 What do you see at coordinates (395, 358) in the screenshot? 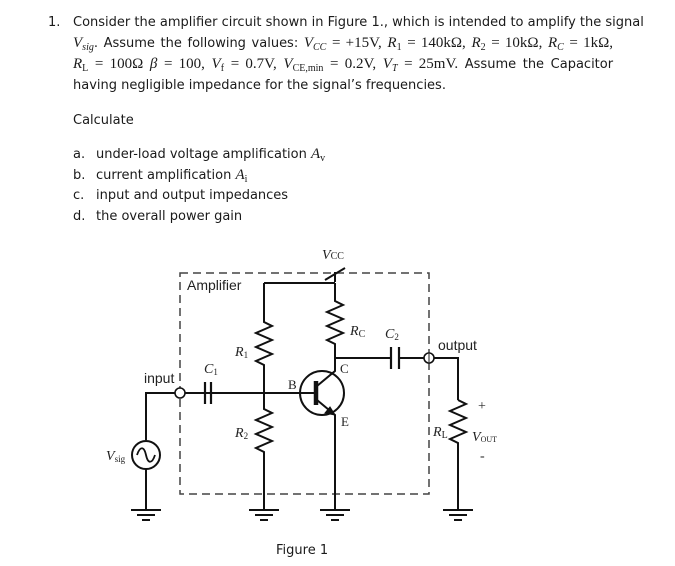
I see `c2-capacitor` at bounding box center [395, 358].